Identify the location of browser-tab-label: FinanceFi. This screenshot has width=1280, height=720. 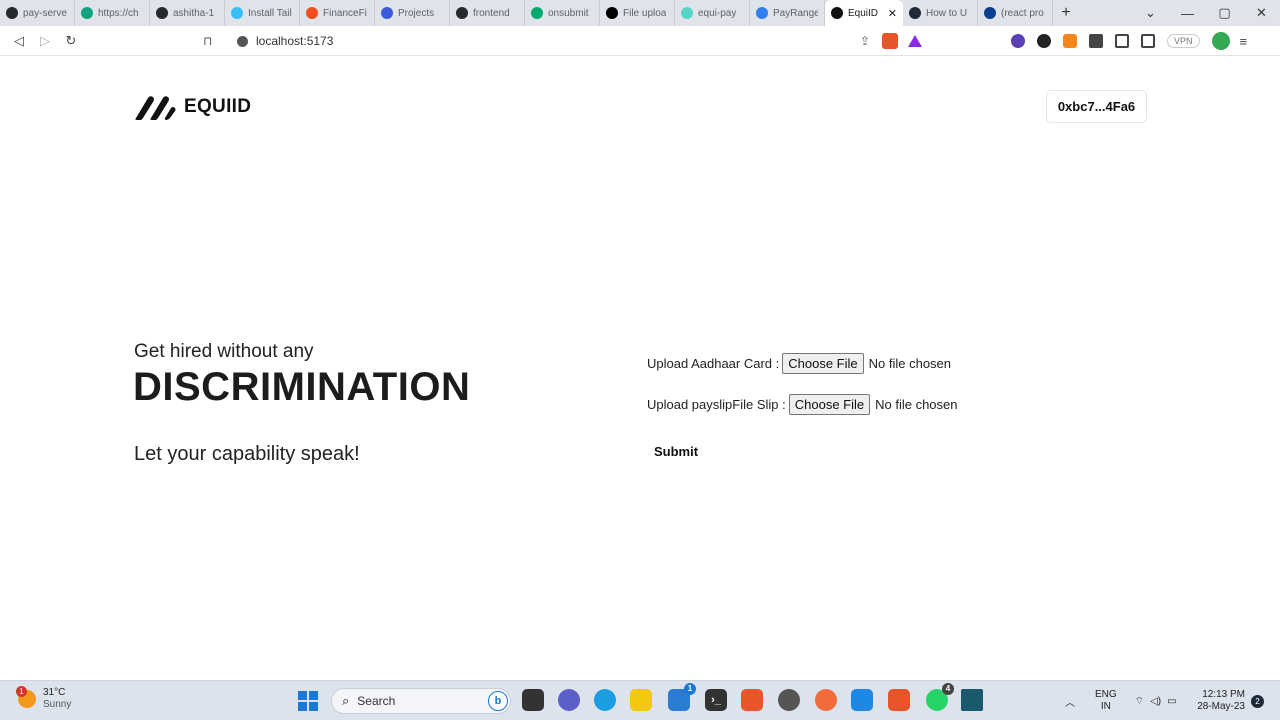
(345, 13).